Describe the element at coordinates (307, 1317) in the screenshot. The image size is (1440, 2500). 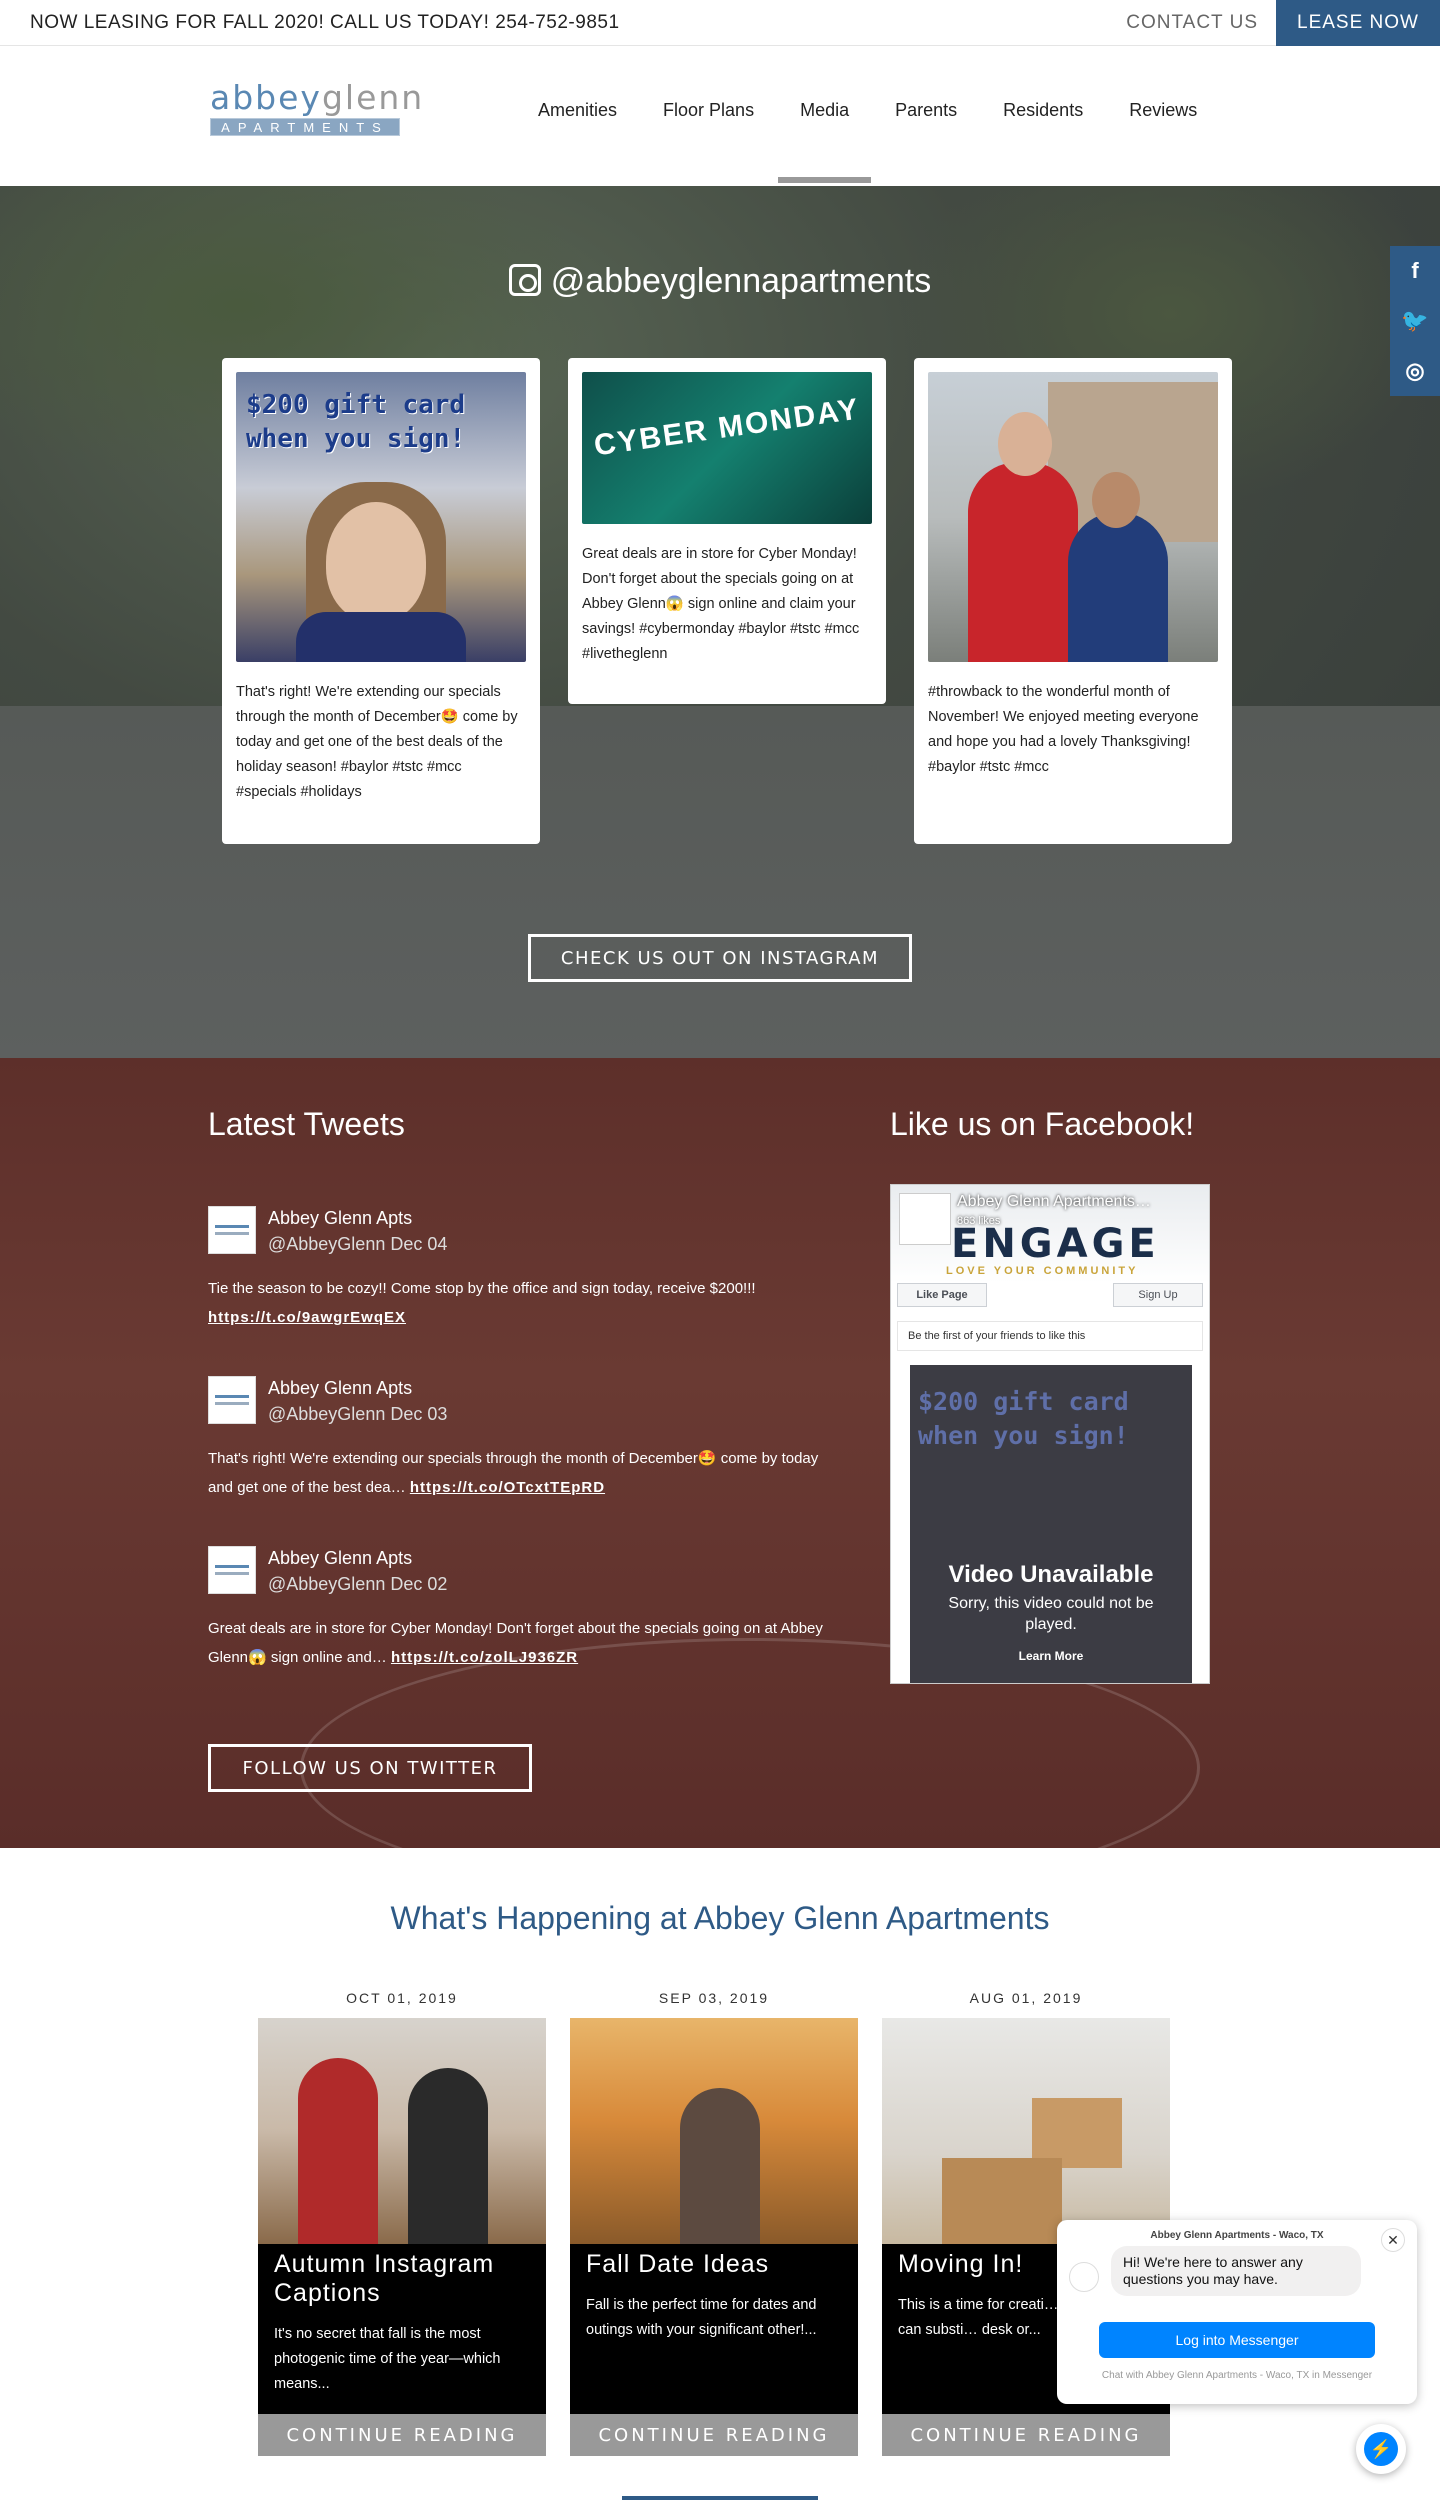
I see `tweet-link: https://t.co/9awgrEwqEX` at that location.